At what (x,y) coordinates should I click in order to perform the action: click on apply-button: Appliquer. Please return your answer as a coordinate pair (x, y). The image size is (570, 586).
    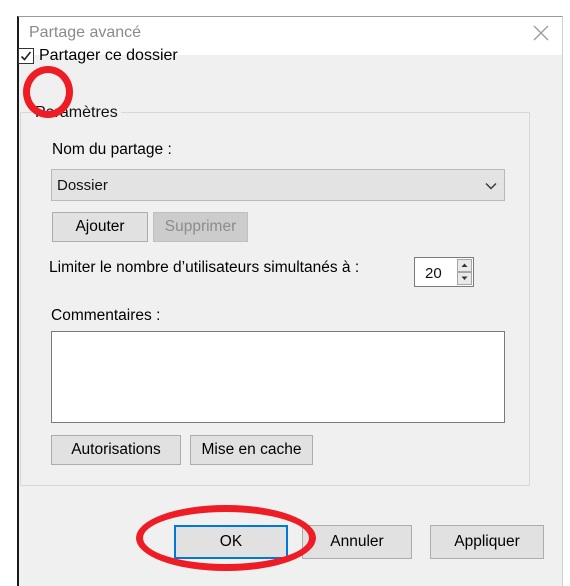
    Looking at the image, I should click on (487, 542).